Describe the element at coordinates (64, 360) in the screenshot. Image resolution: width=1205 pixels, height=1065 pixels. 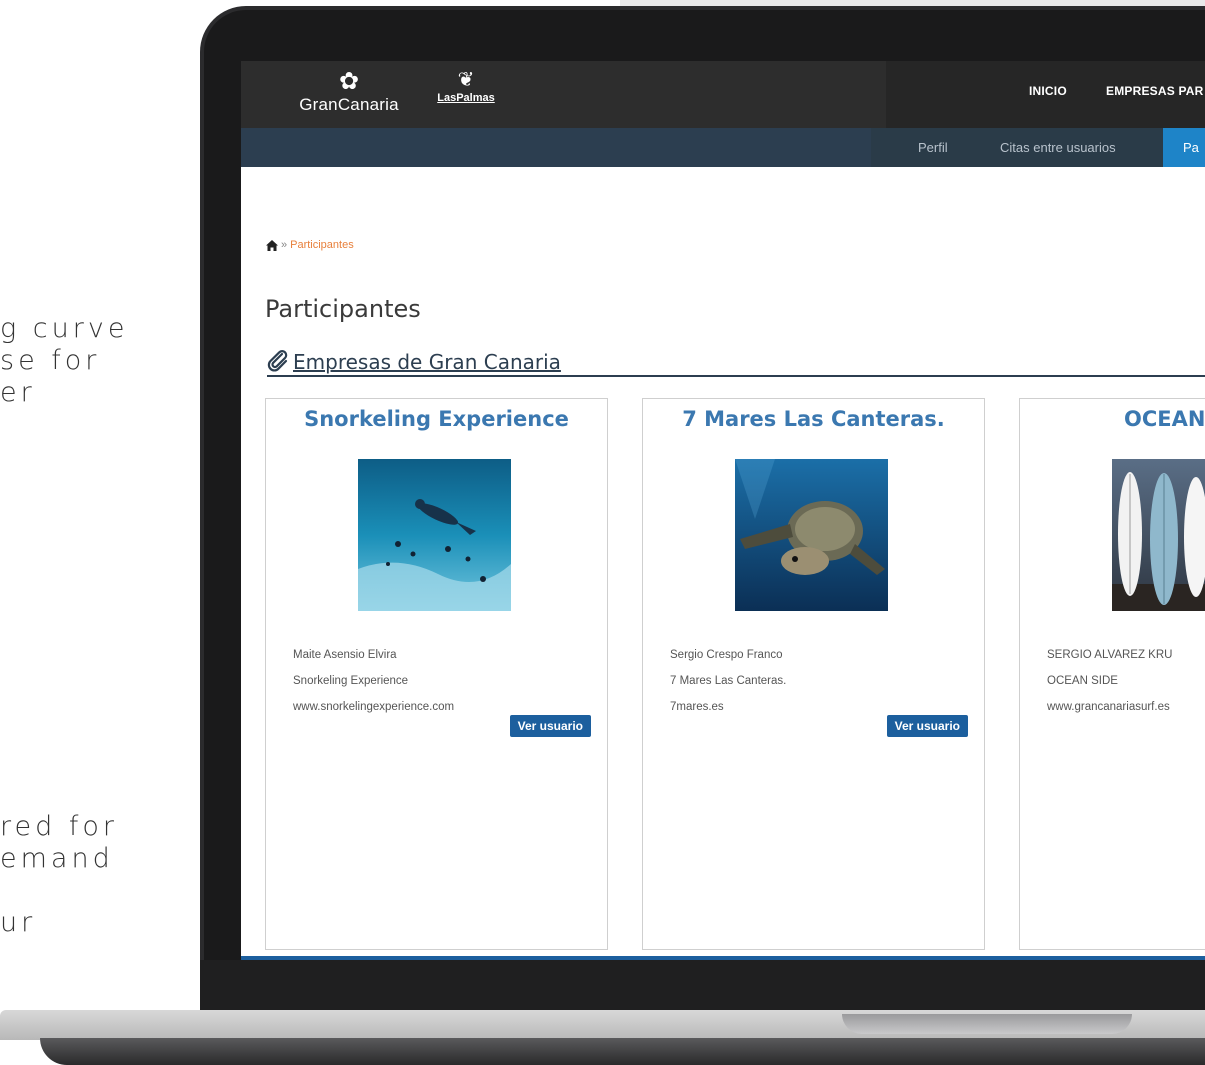
I see `side-marketing-text-top: g curve se for er` at that location.